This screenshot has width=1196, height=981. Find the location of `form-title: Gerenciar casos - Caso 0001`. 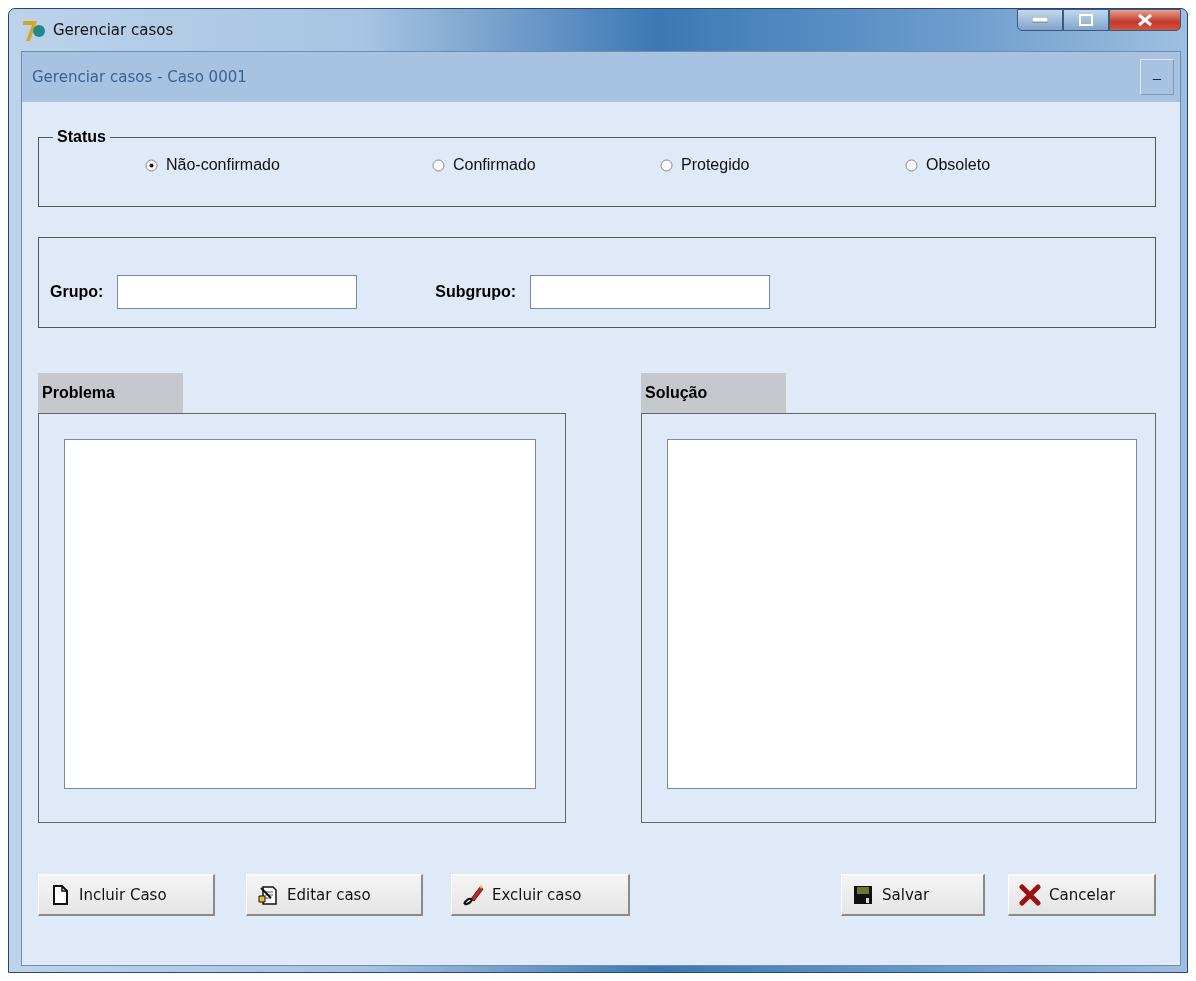

form-title: Gerenciar casos - Caso 0001 is located at coordinates (139, 77).